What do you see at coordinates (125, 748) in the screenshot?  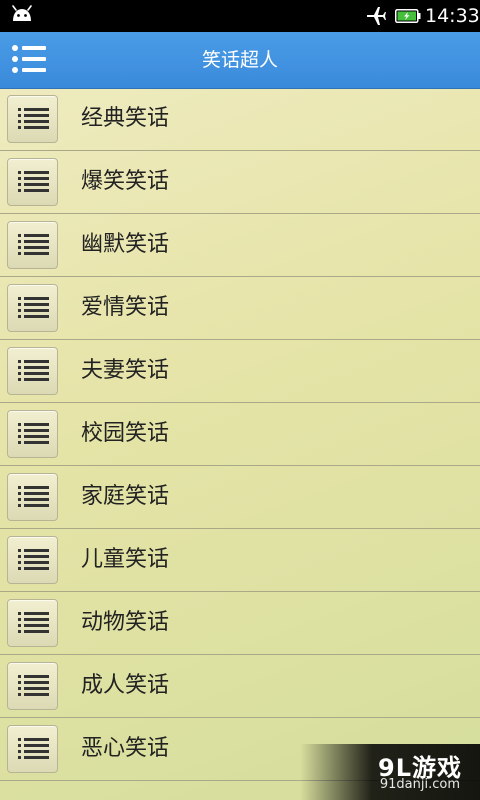 I see `list-item-label: 恶心笑话` at bounding box center [125, 748].